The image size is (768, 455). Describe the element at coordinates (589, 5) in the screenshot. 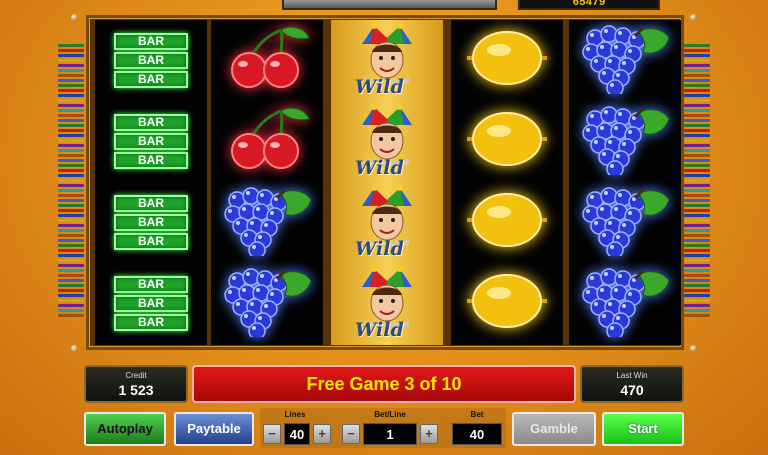

I see `top-counter: 65479` at that location.